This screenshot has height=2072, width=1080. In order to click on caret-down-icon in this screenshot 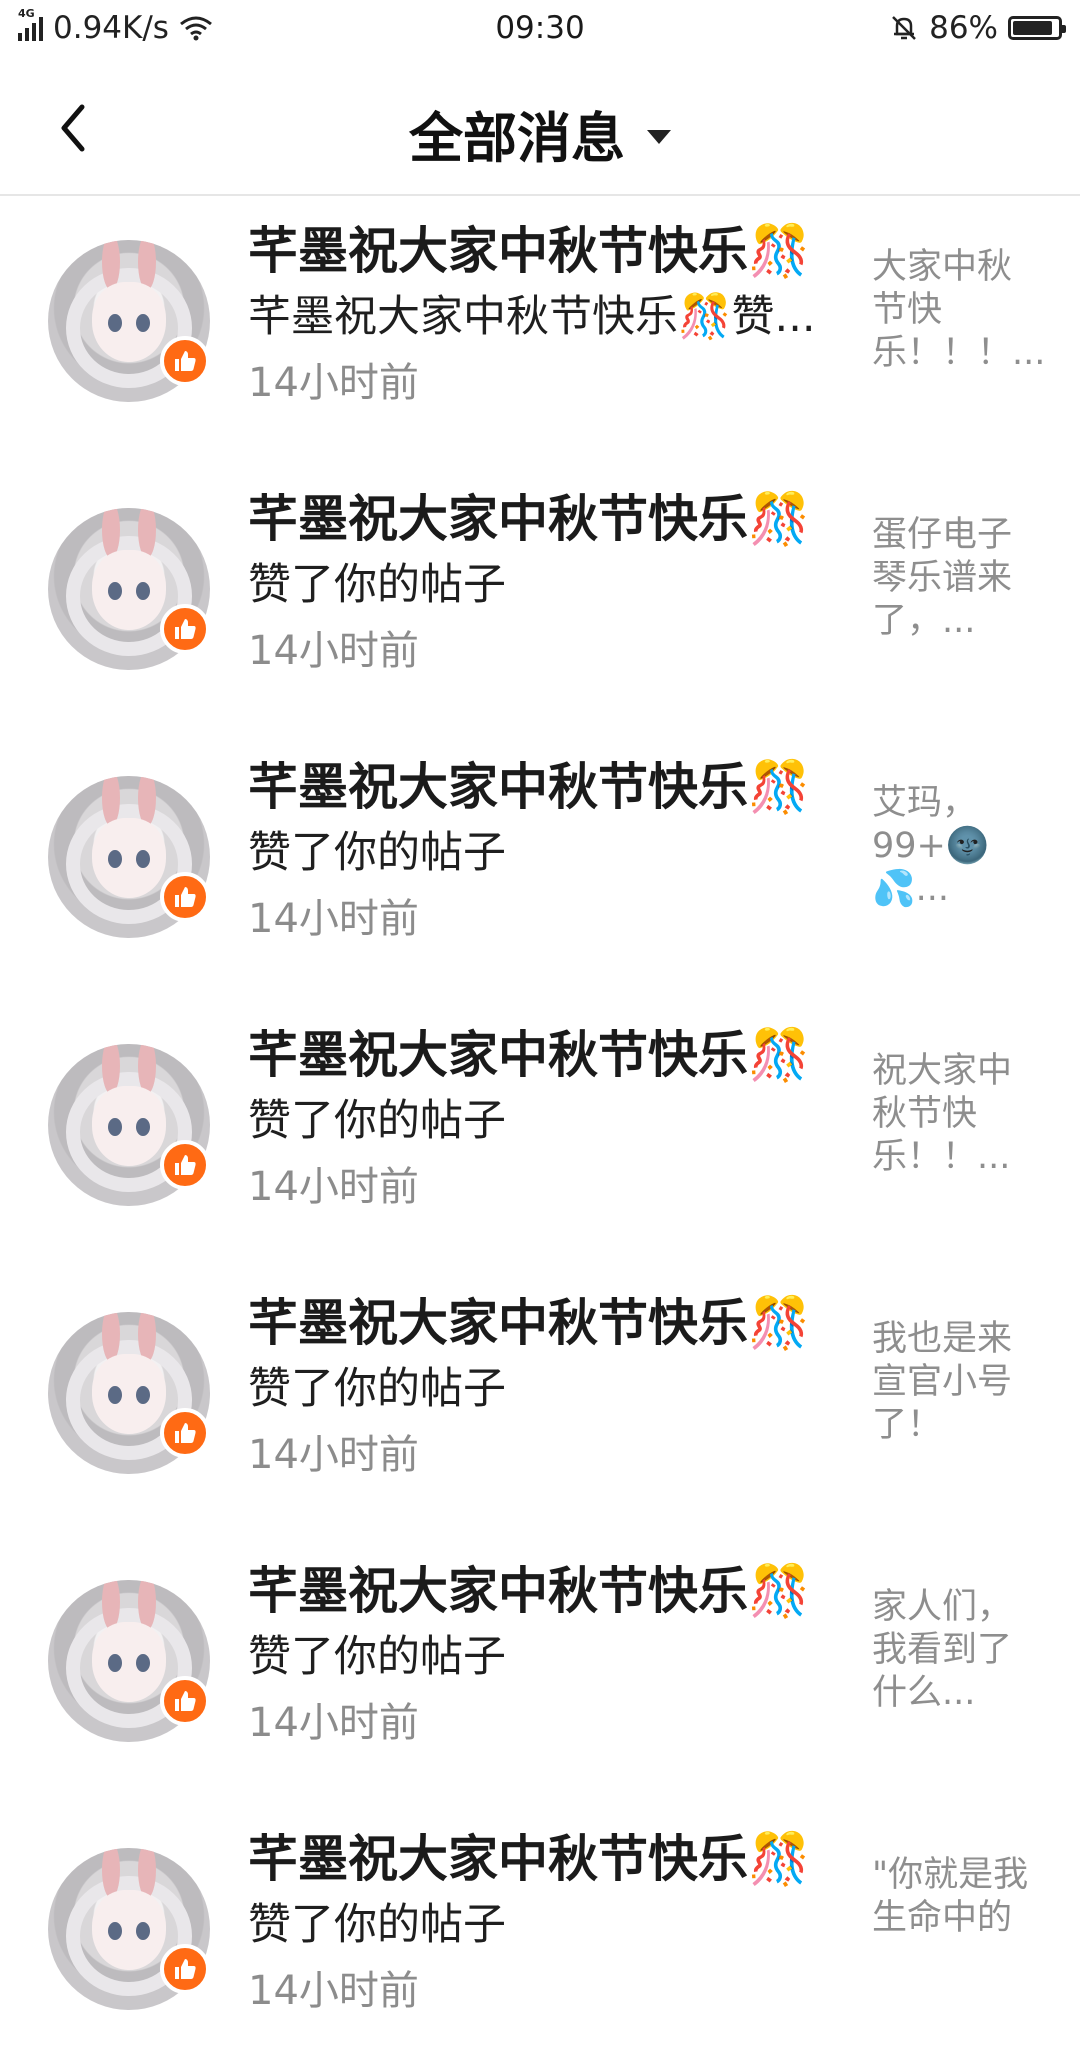, I will do `click(659, 136)`.